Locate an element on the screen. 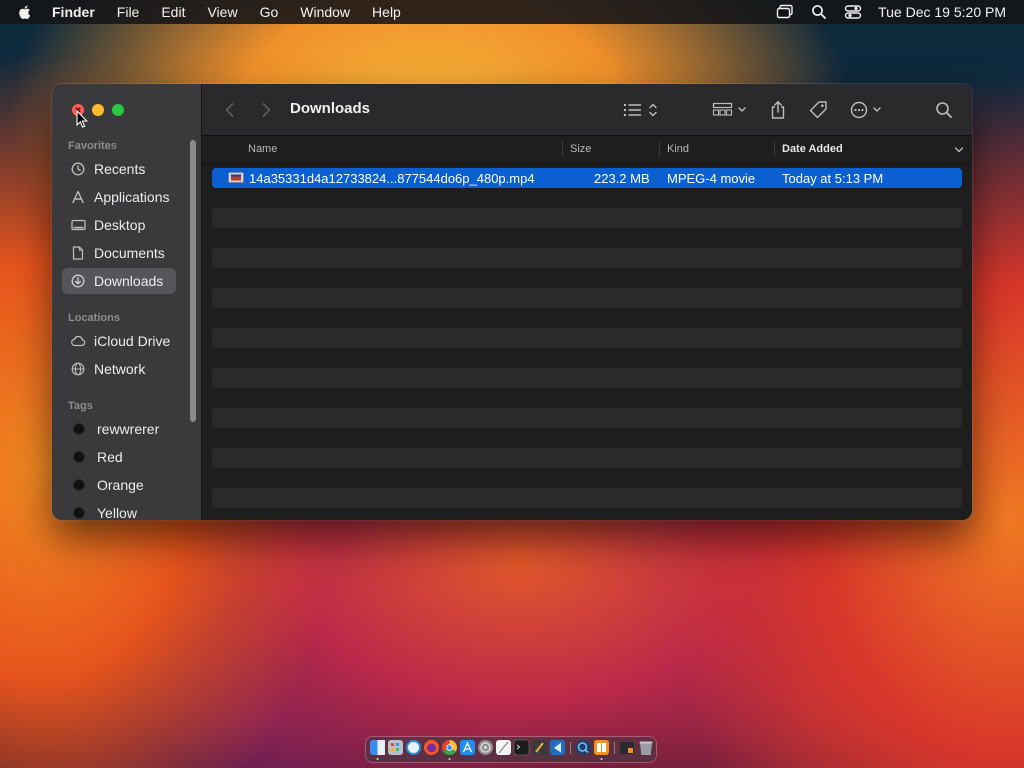  tag-icon is located at coordinates (818, 110).